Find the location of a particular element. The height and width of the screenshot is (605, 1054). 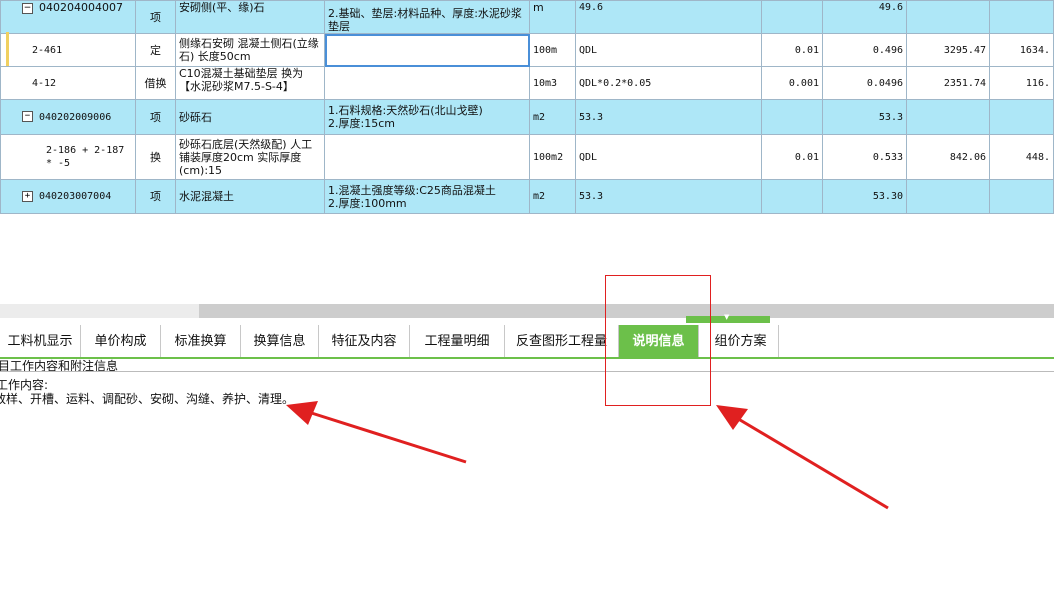

annotation-arrow-left is located at coordinates (376, 432).